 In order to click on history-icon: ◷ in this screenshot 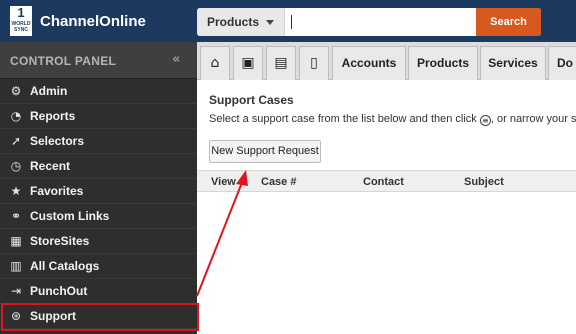, I will do `click(16, 166)`.